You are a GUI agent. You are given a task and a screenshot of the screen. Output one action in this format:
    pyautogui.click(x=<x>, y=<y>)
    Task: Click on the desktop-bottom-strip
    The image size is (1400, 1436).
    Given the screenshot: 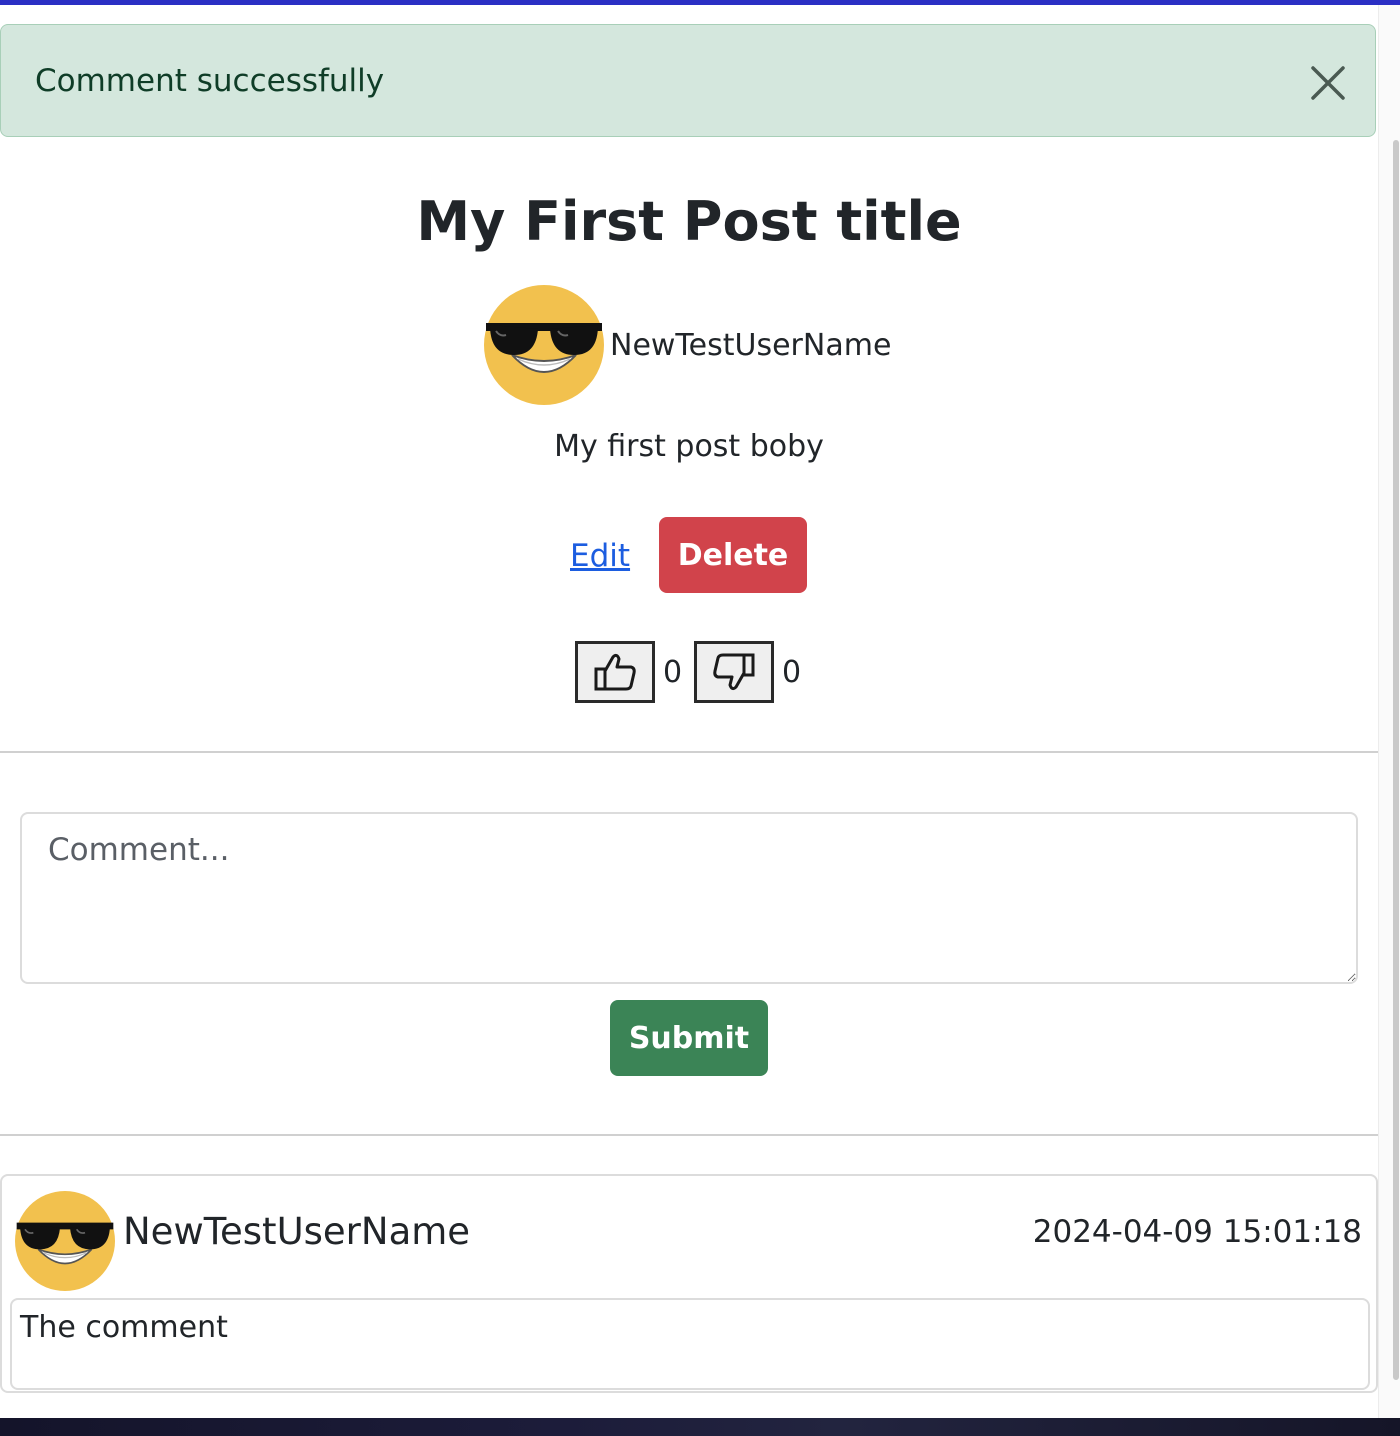 What is the action you would take?
    pyautogui.click(x=700, y=1427)
    